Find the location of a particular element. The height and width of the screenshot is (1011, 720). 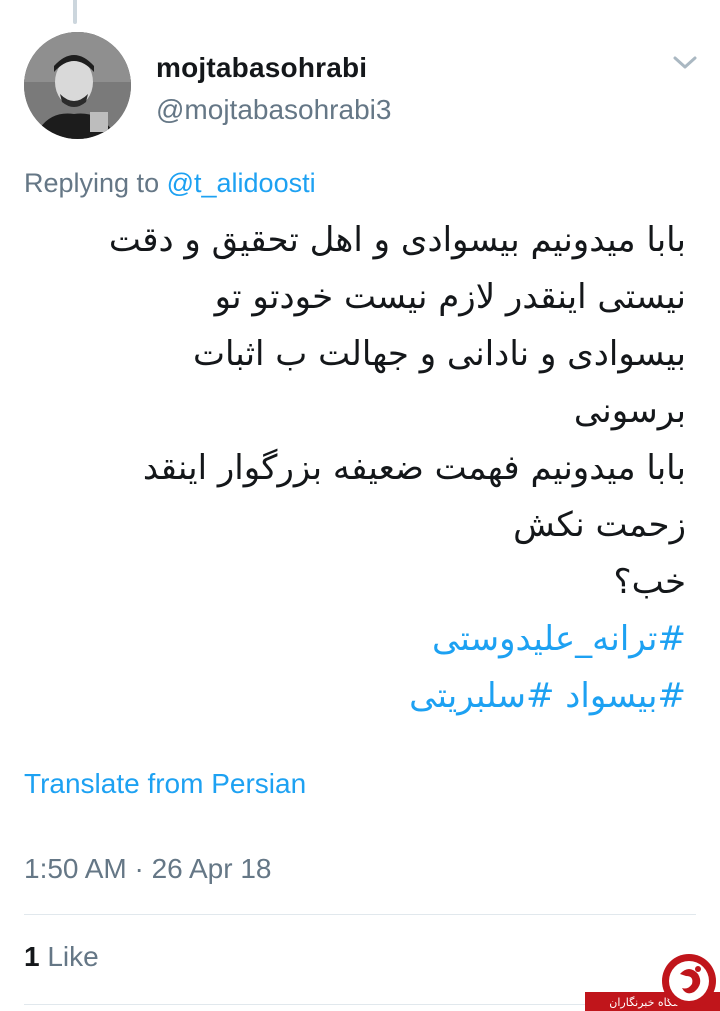

likes-stat: 1 Like is located at coordinates (61, 957).